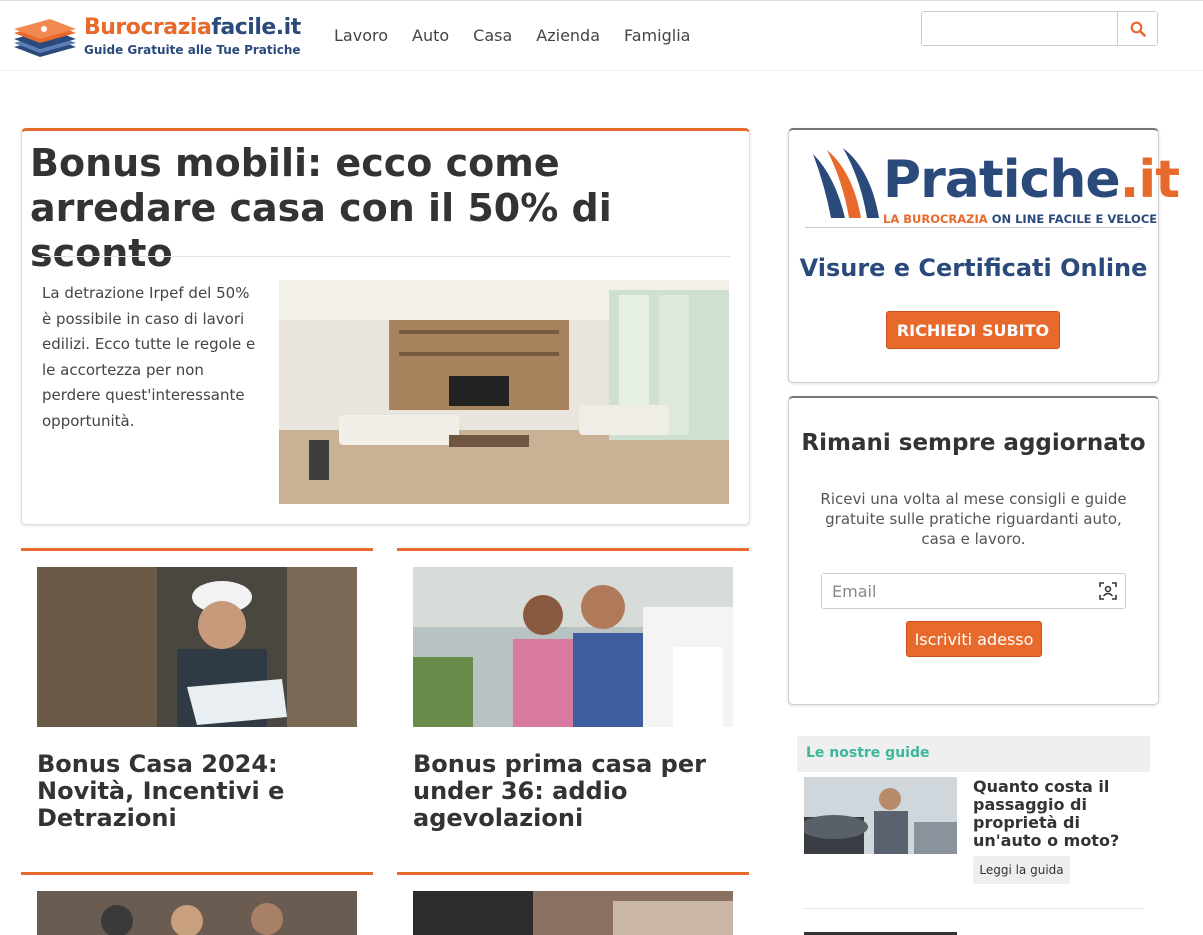 The width and height of the screenshot is (1203, 935). I want to click on read-guide-button: Leggi la guida, so click(1021, 870).